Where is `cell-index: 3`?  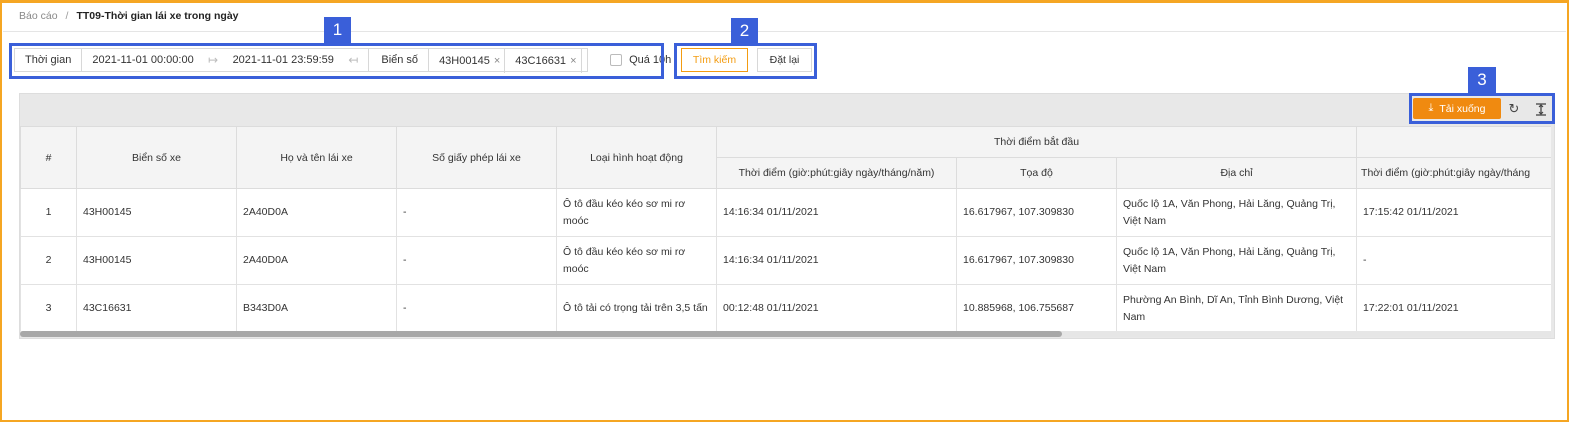 cell-index: 3 is located at coordinates (48, 307).